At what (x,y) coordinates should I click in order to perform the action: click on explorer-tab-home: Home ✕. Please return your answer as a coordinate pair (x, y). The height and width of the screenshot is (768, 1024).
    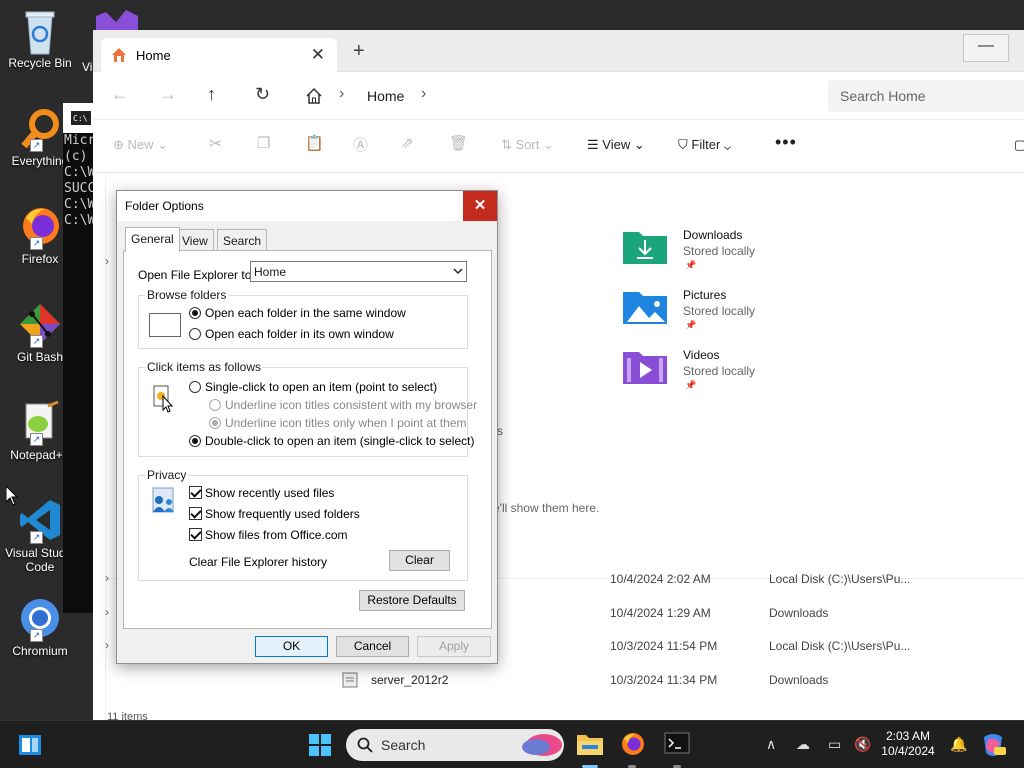
    Looking at the image, I should click on (219, 55).